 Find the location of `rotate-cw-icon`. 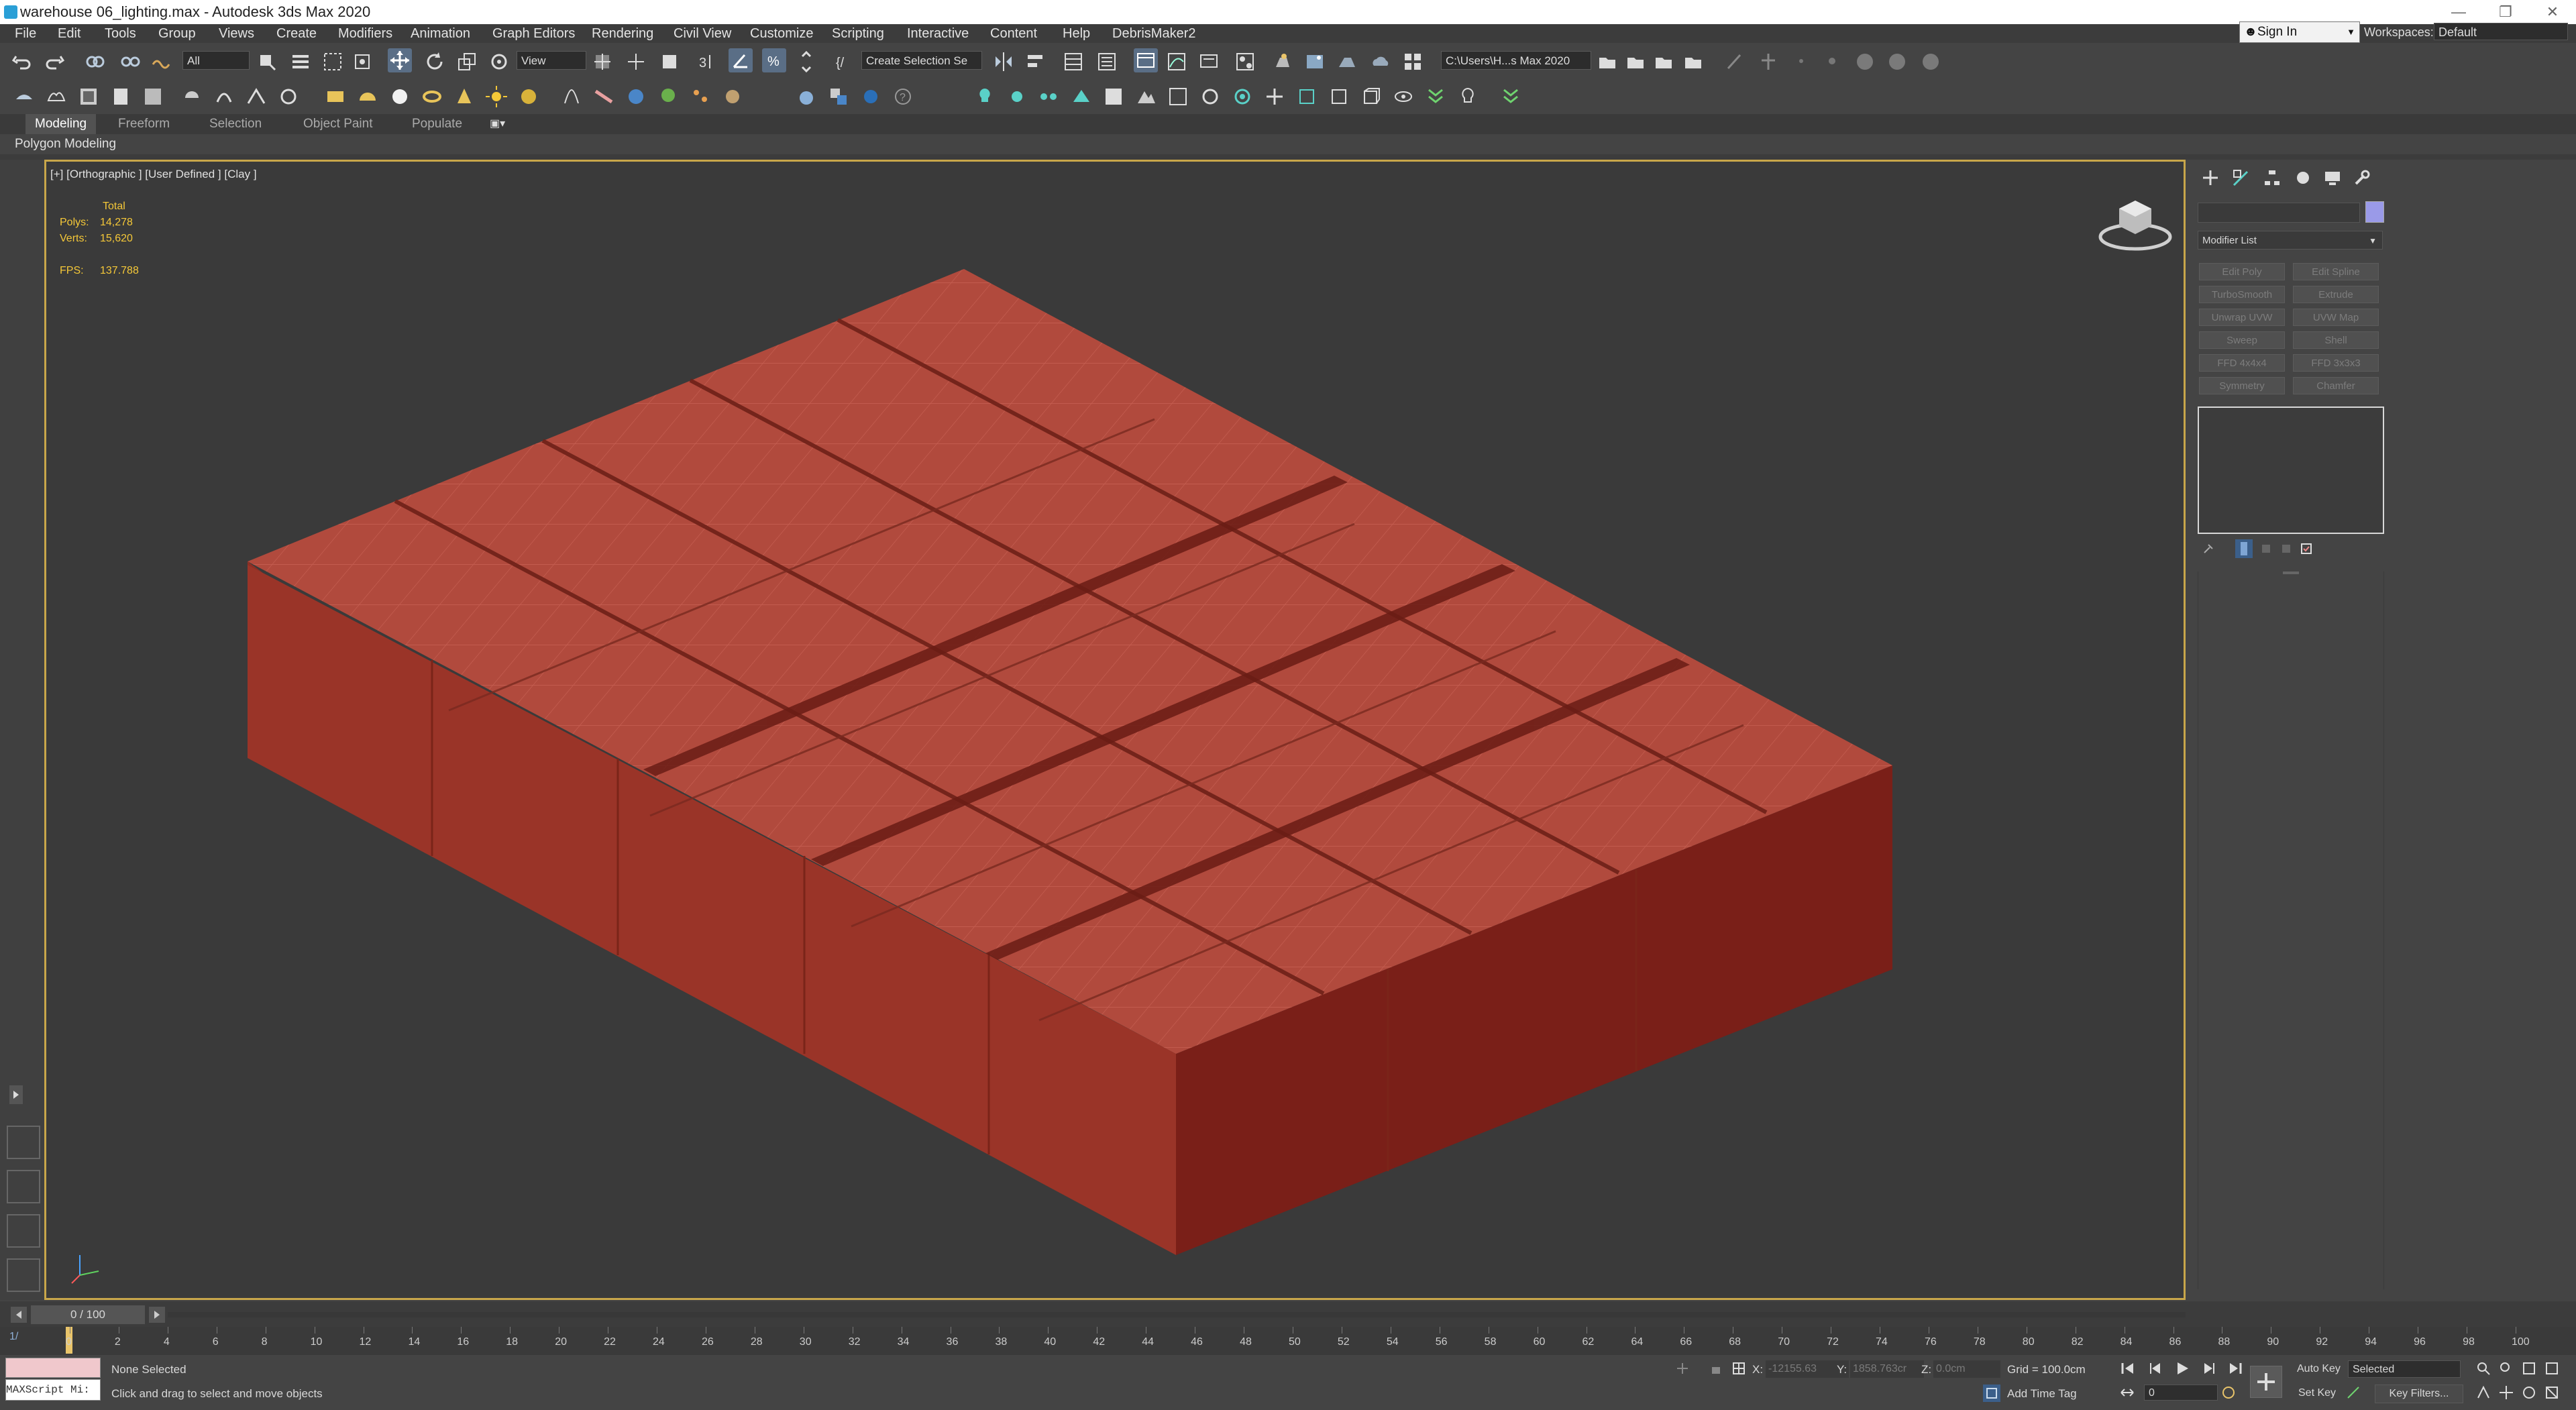

rotate-cw-icon is located at coordinates (1210, 97).